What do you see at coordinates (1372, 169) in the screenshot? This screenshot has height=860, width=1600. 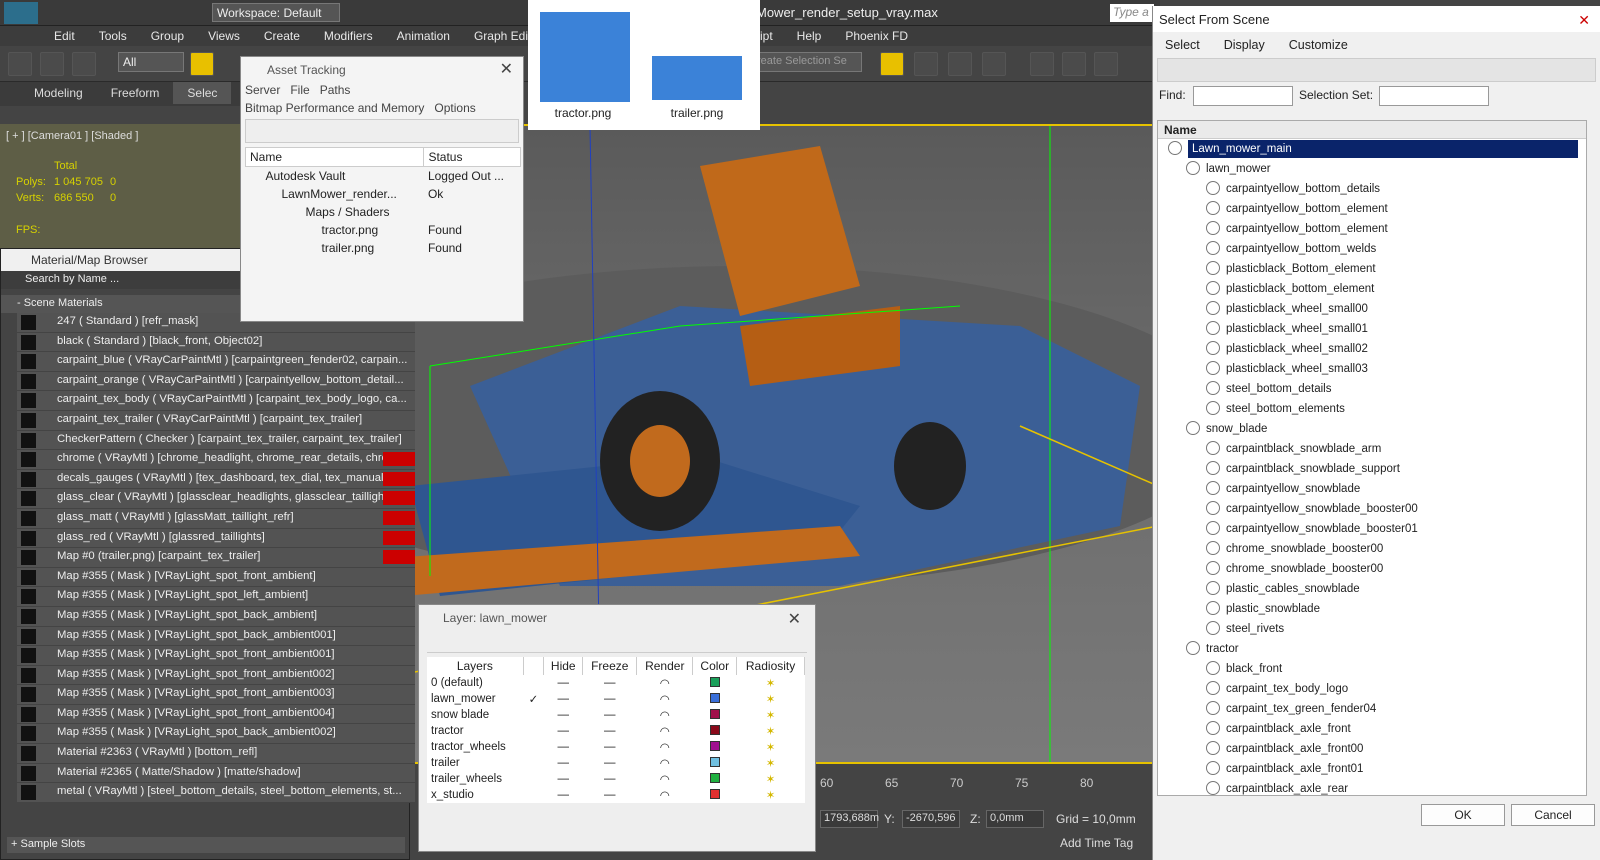 I see `scene-tree-row: lawn_mower` at bounding box center [1372, 169].